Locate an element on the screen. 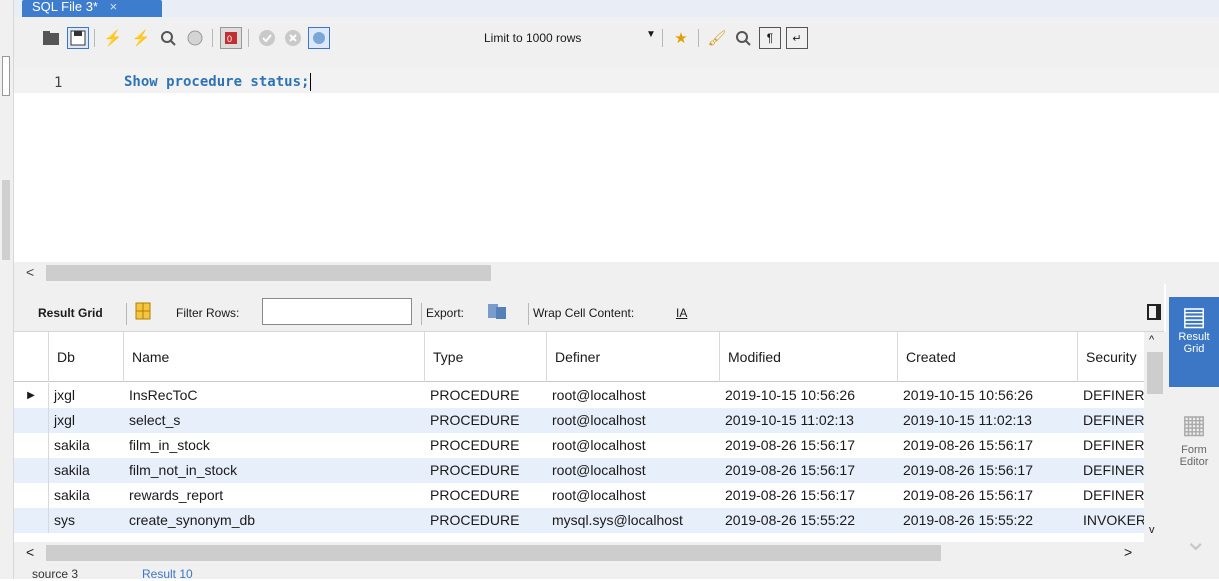 This screenshot has height=581, width=1219. column-header: Modified is located at coordinates (809, 357).